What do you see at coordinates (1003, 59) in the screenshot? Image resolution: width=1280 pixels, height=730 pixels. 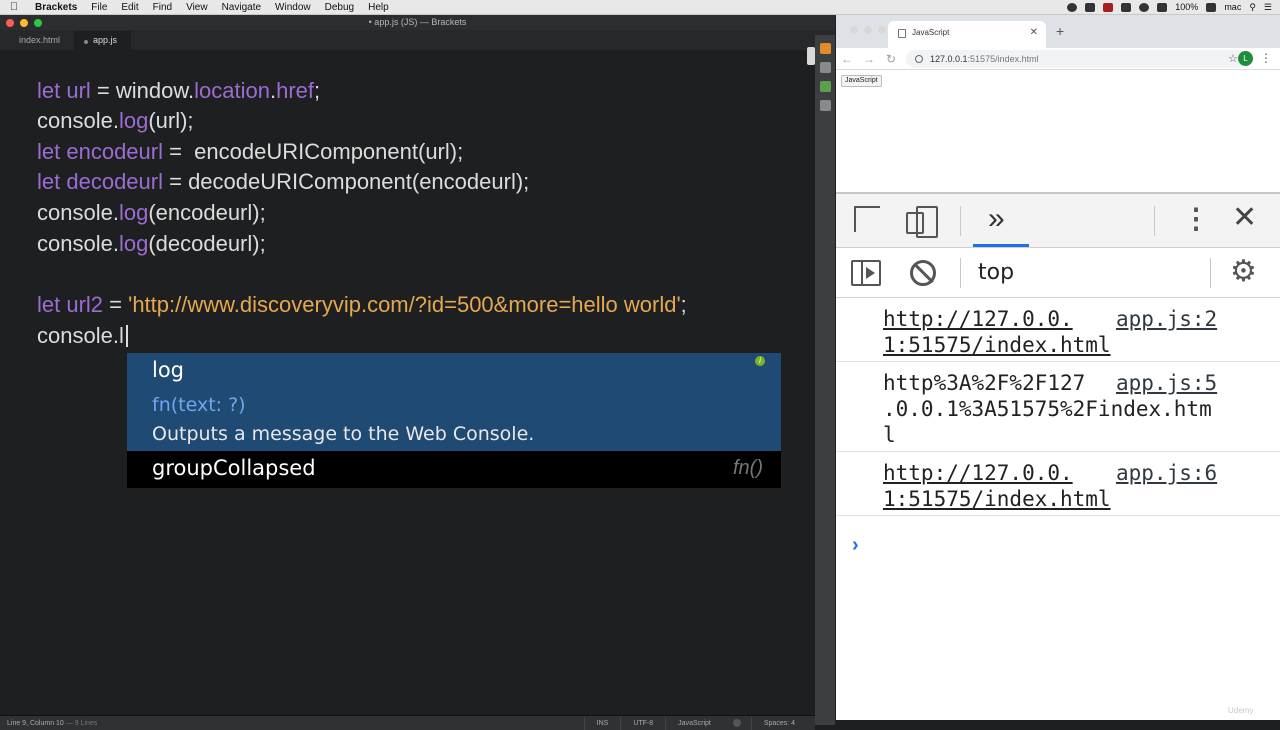 I see `url-path: :51575/index.html` at bounding box center [1003, 59].